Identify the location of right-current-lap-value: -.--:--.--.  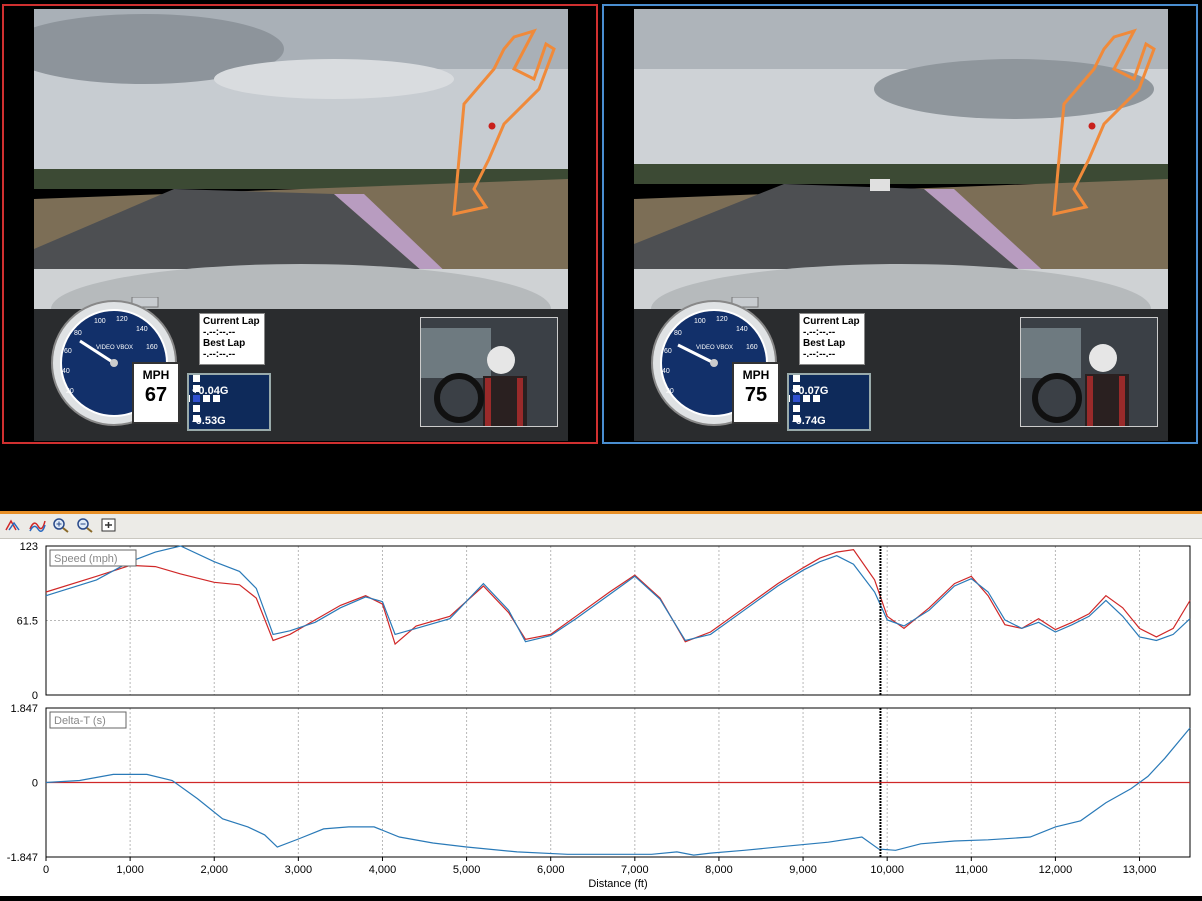
(819, 332).